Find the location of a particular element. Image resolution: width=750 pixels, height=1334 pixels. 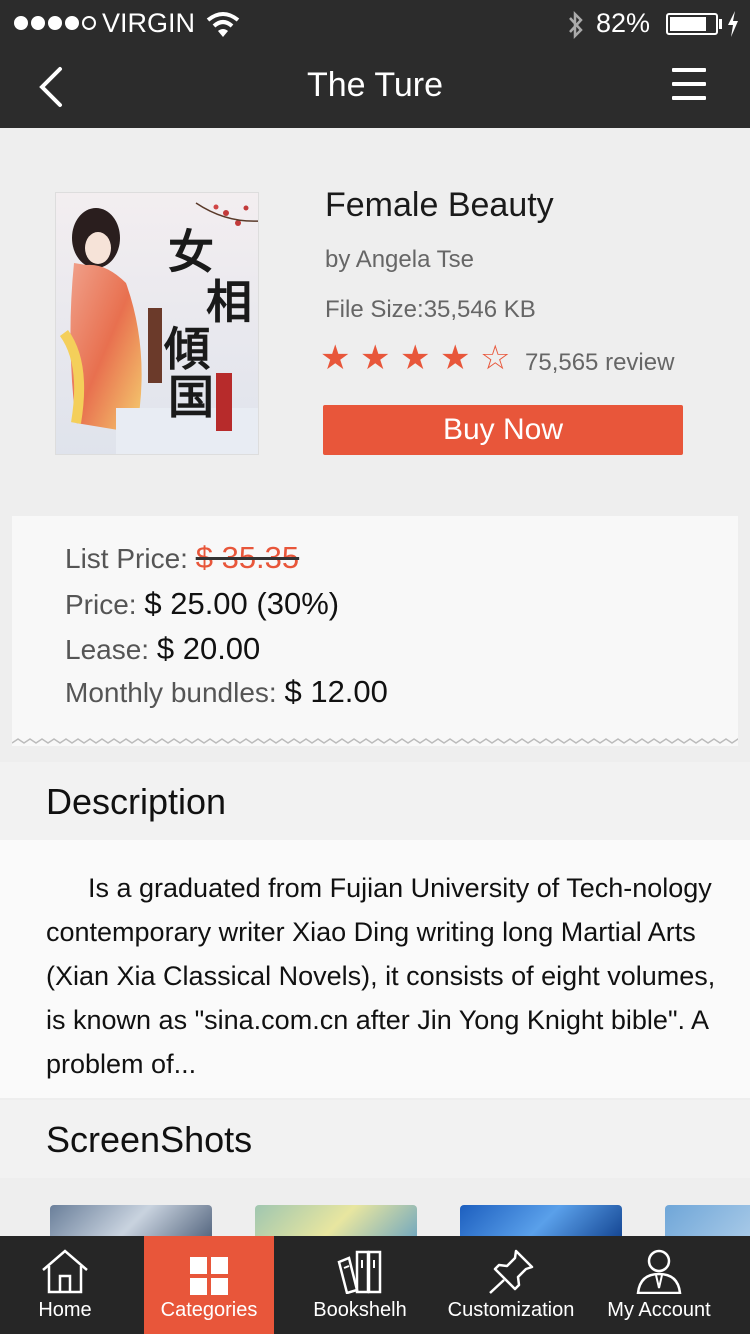

tab-categories-label: Categories is located at coordinates (209, 1310).